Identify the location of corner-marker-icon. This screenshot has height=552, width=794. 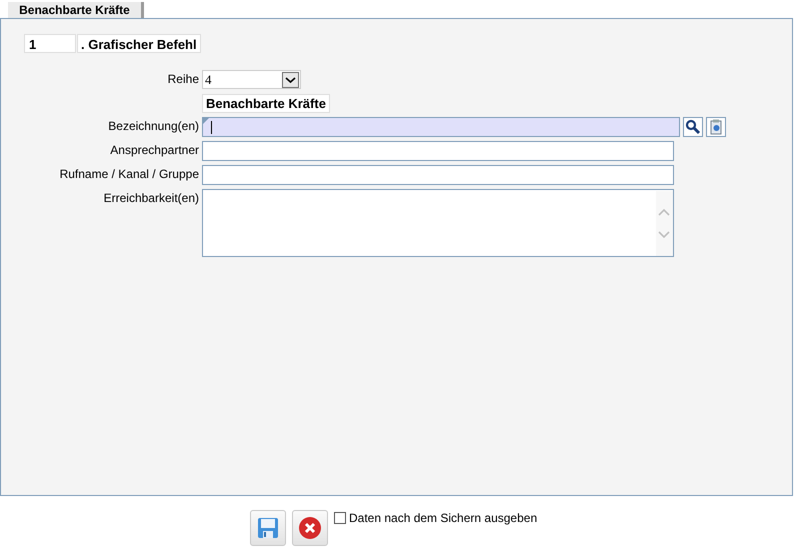
(206, 121).